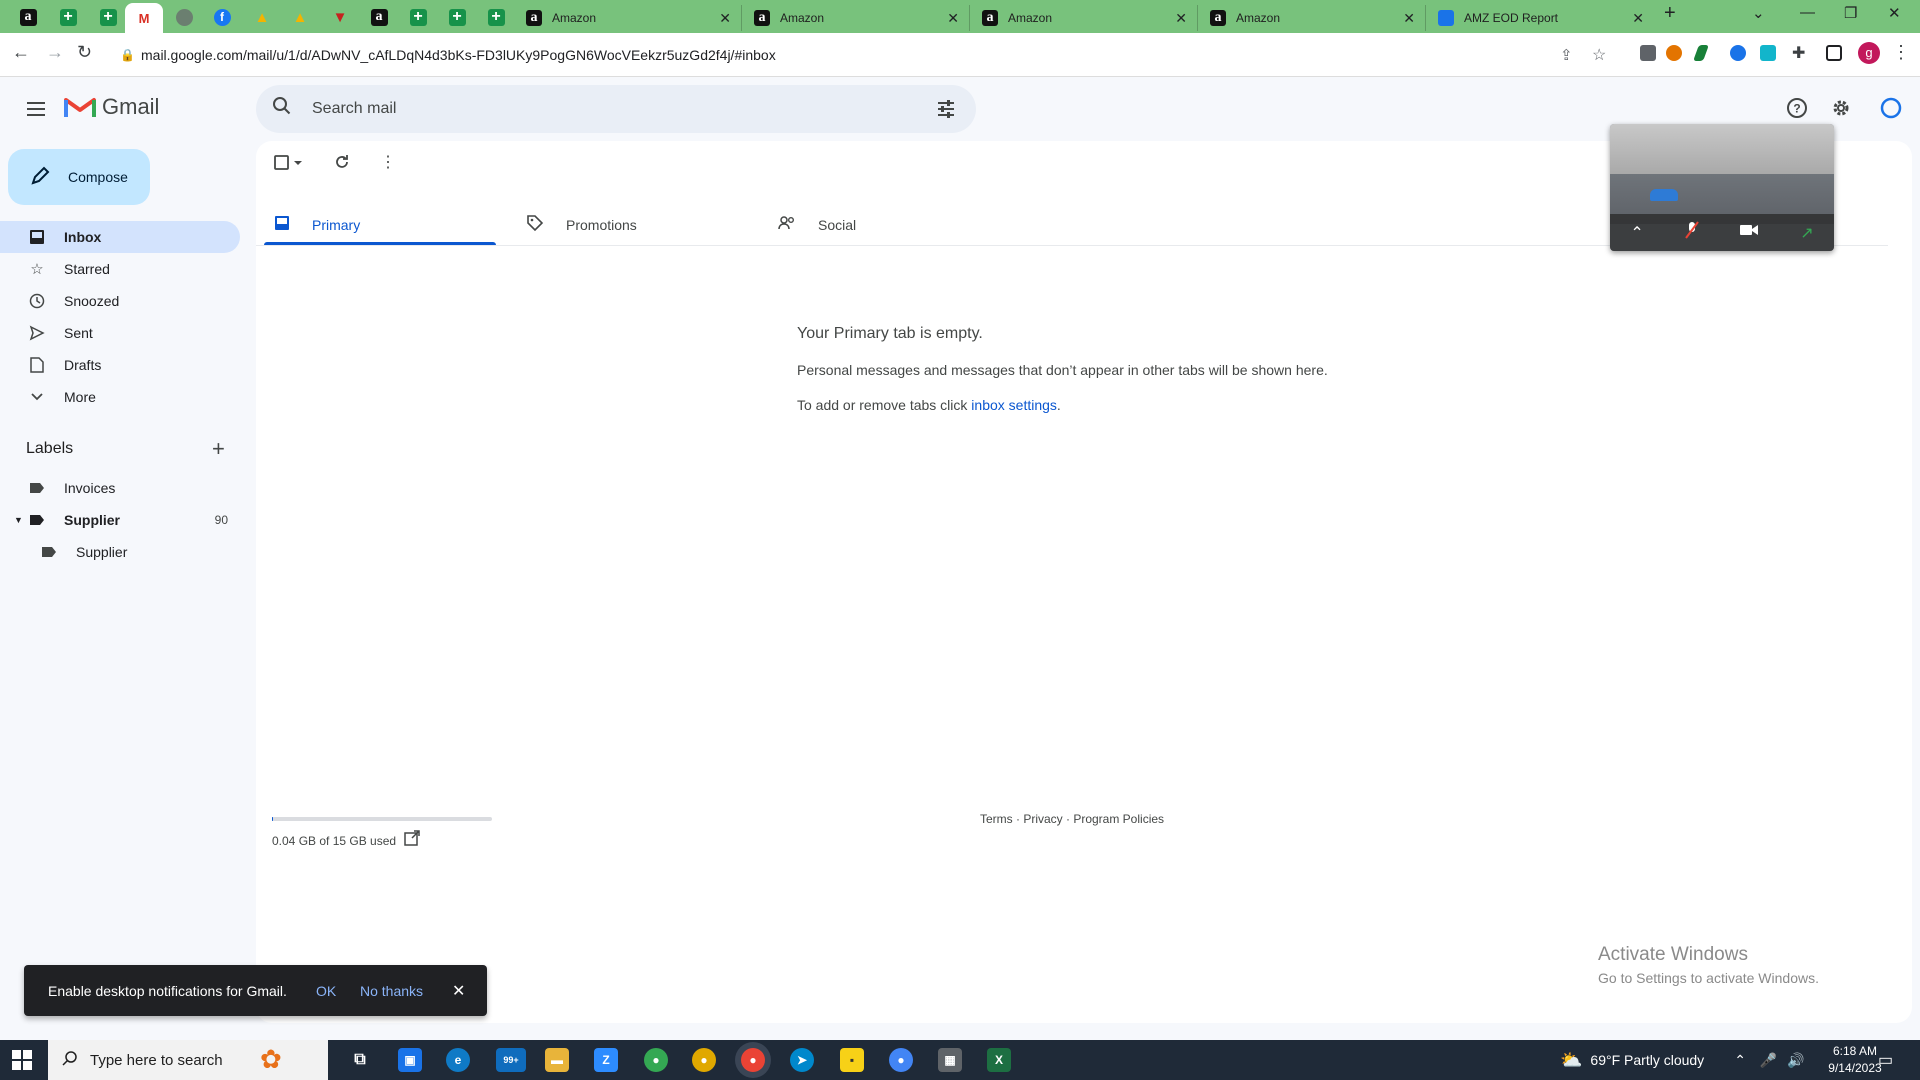 The image size is (1920, 1080). What do you see at coordinates (1647, 1060) in the screenshot?
I see `weather-text: 69°F Partly cloudy` at bounding box center [1647, 1060].